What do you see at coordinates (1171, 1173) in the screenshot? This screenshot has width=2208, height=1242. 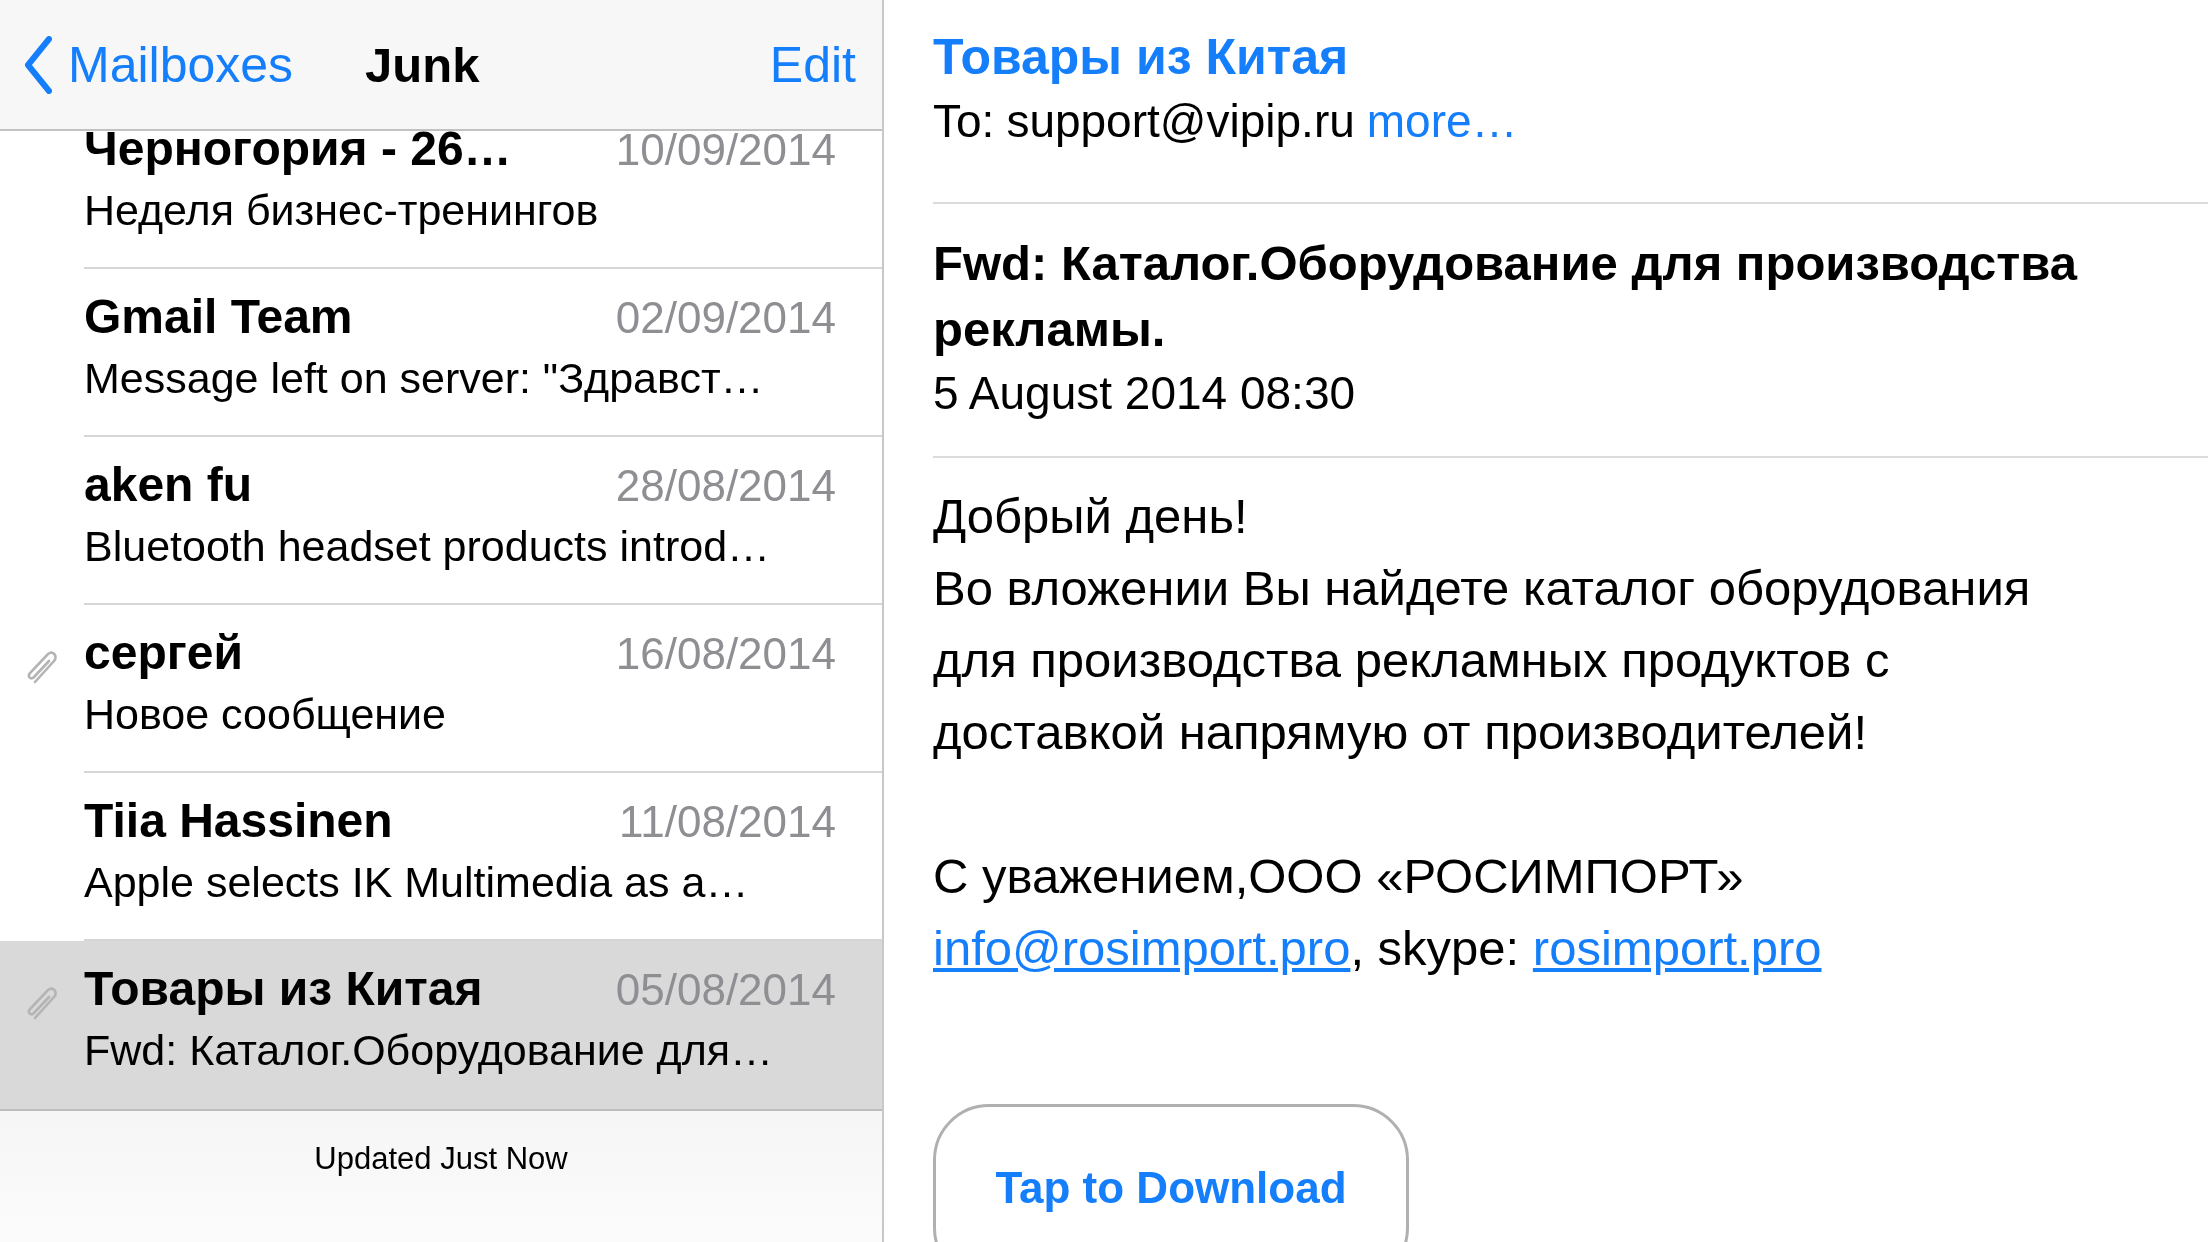 I see `download-button: Tap to Download` at bounding box center [1171, 1173].